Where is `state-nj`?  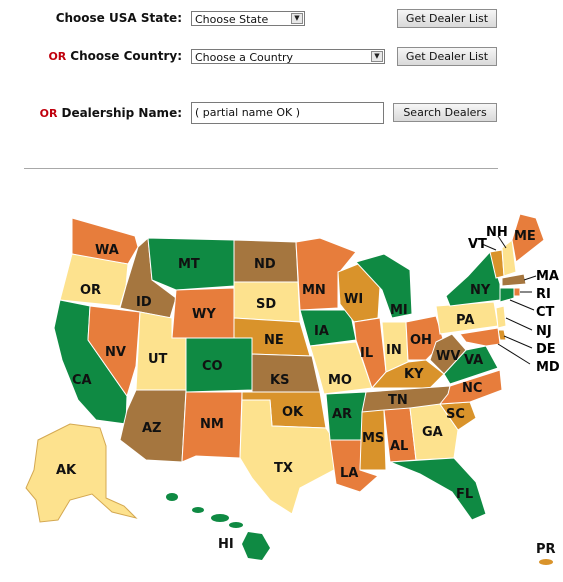 state-nj is located at coordinates (501, 317).